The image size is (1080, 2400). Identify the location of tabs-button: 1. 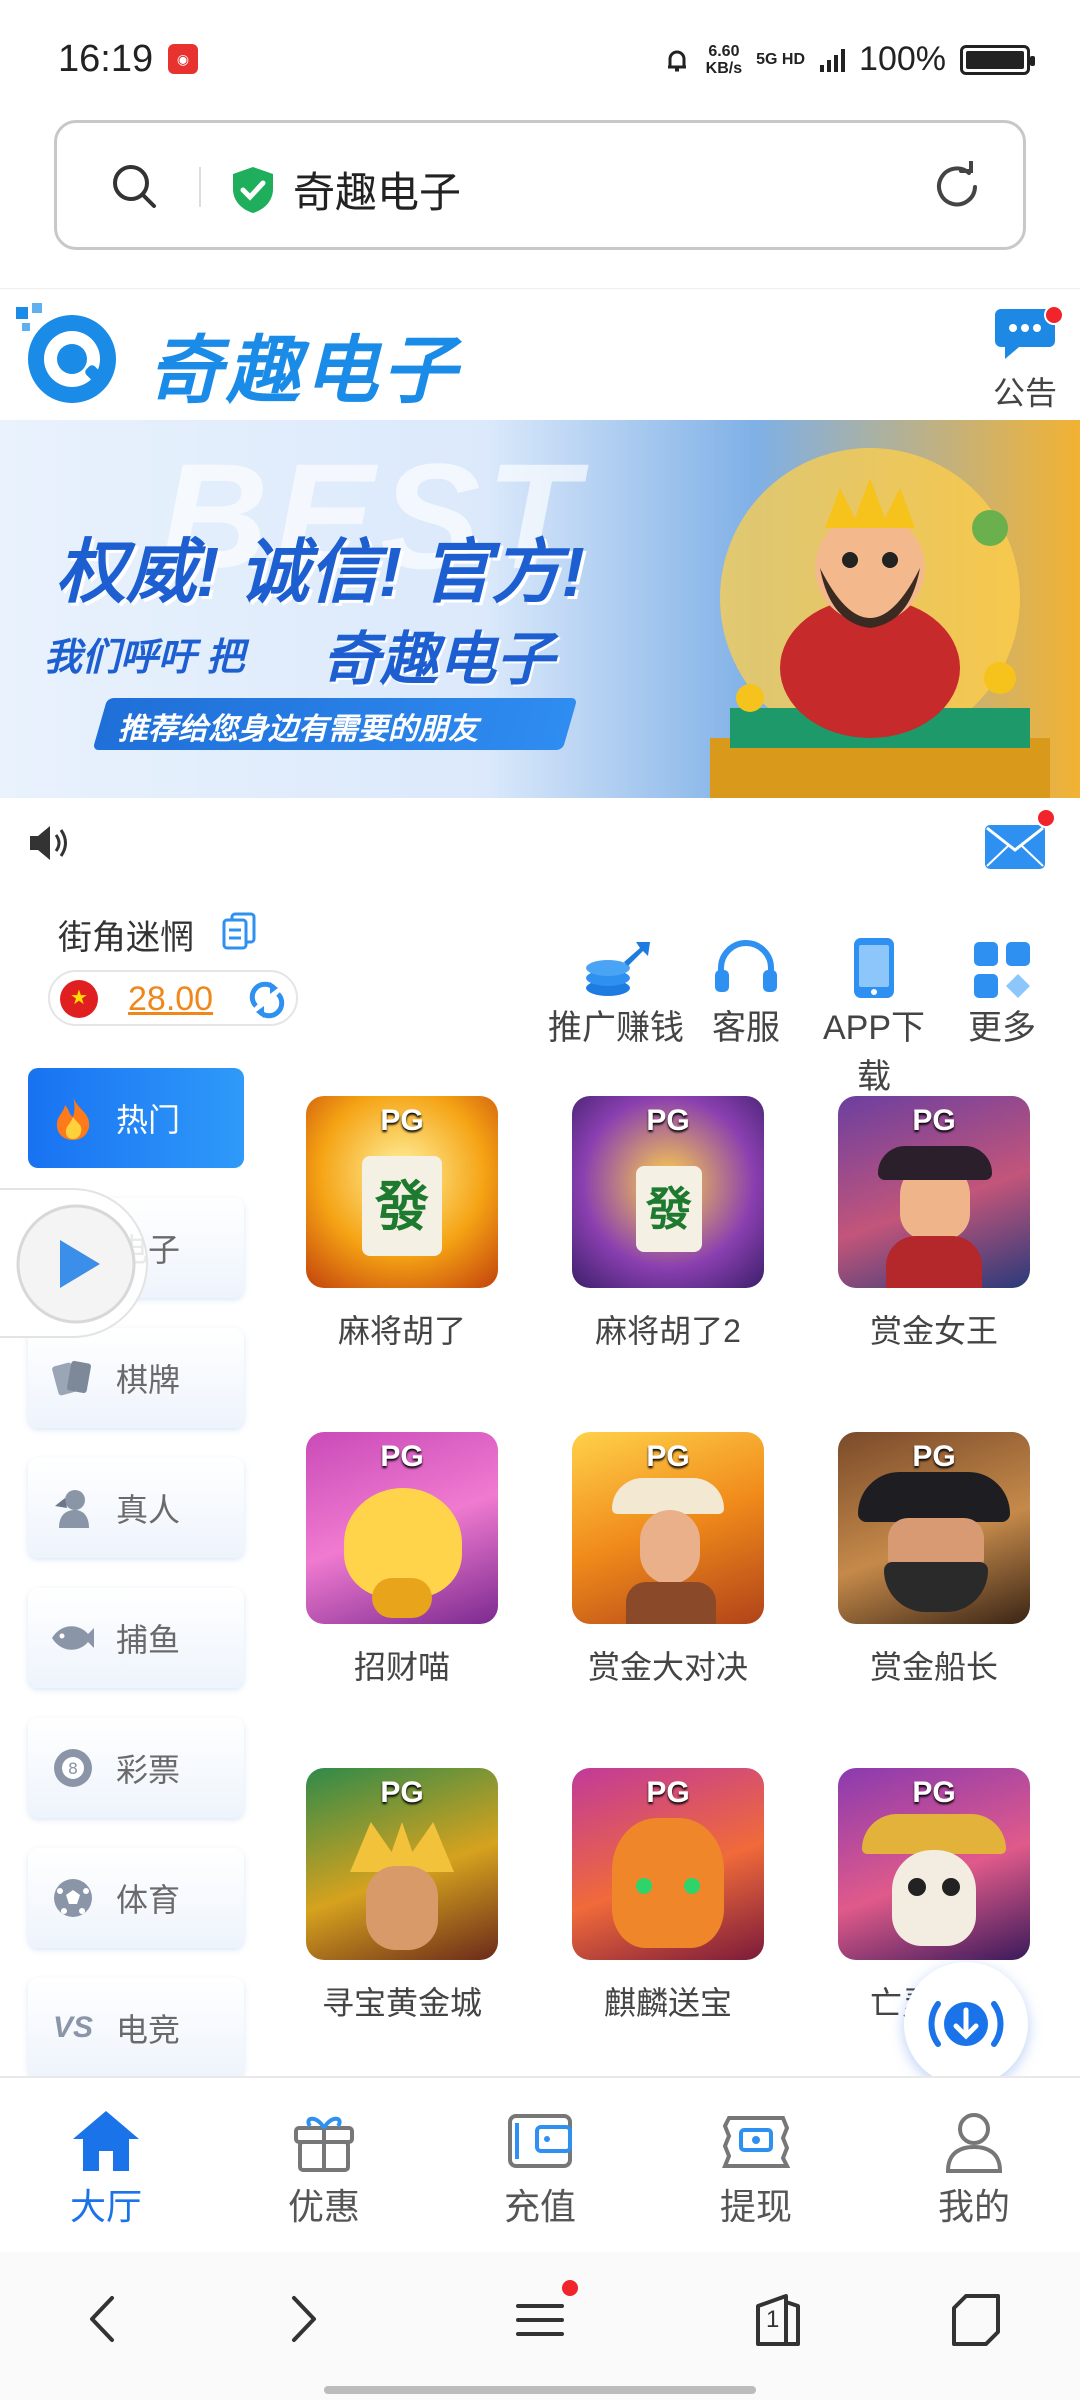
(778, 2320).